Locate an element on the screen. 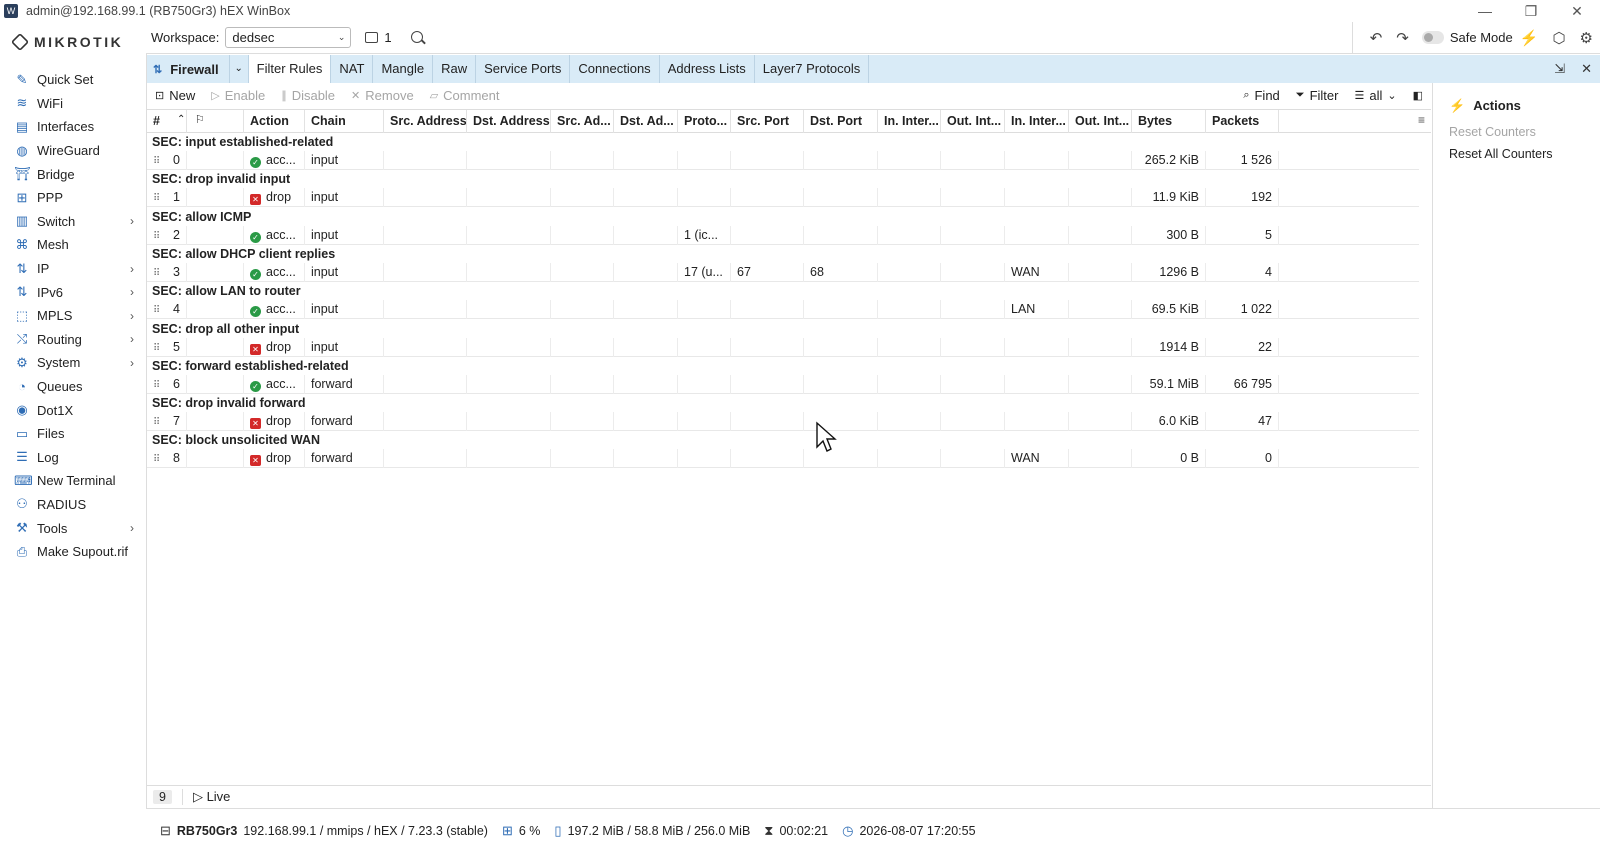  workspace-select: dedsec ⌄ is located at coordinates (288, 37).